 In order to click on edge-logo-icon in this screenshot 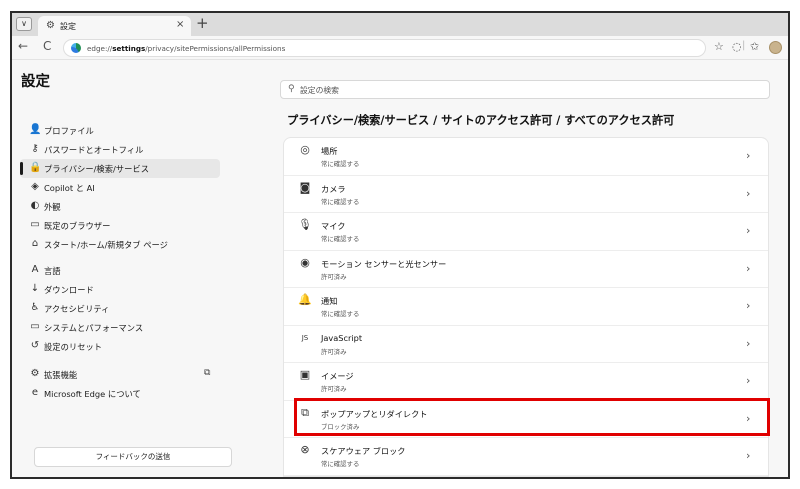, I will do `click(76, 48)`.